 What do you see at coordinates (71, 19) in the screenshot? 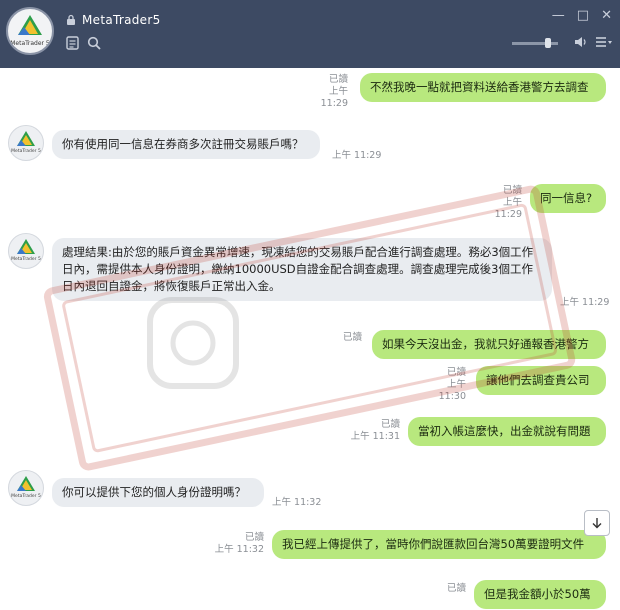
I see `lock-icon` at bounding box center [71, 19].